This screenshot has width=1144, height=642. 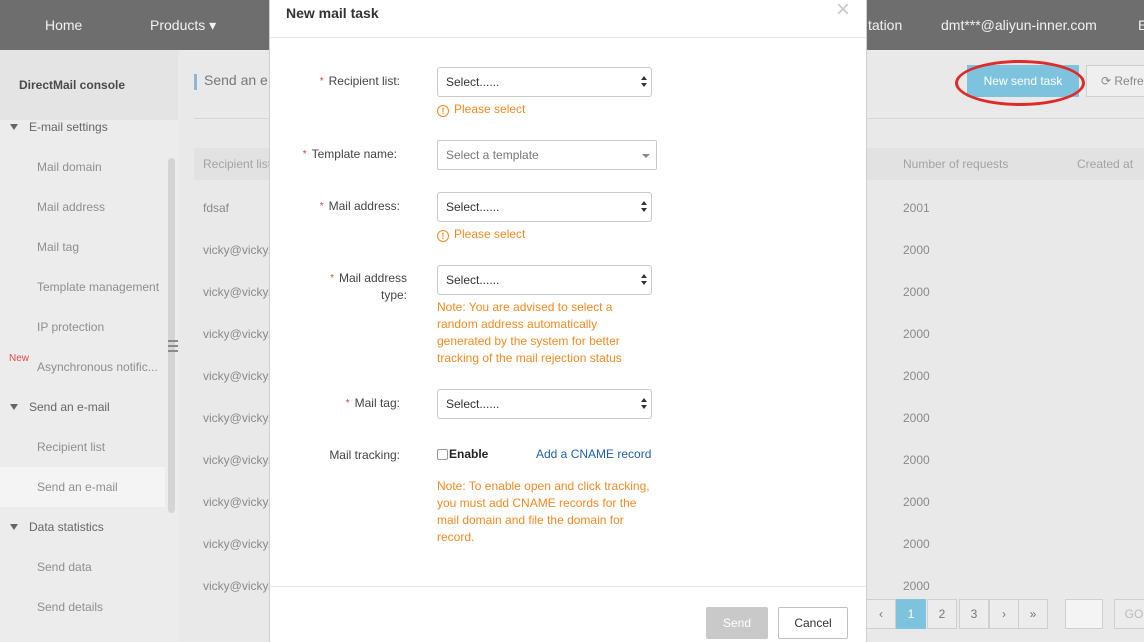 I want to click on enable-tracking-checkbox, so click(x=442, y=454).